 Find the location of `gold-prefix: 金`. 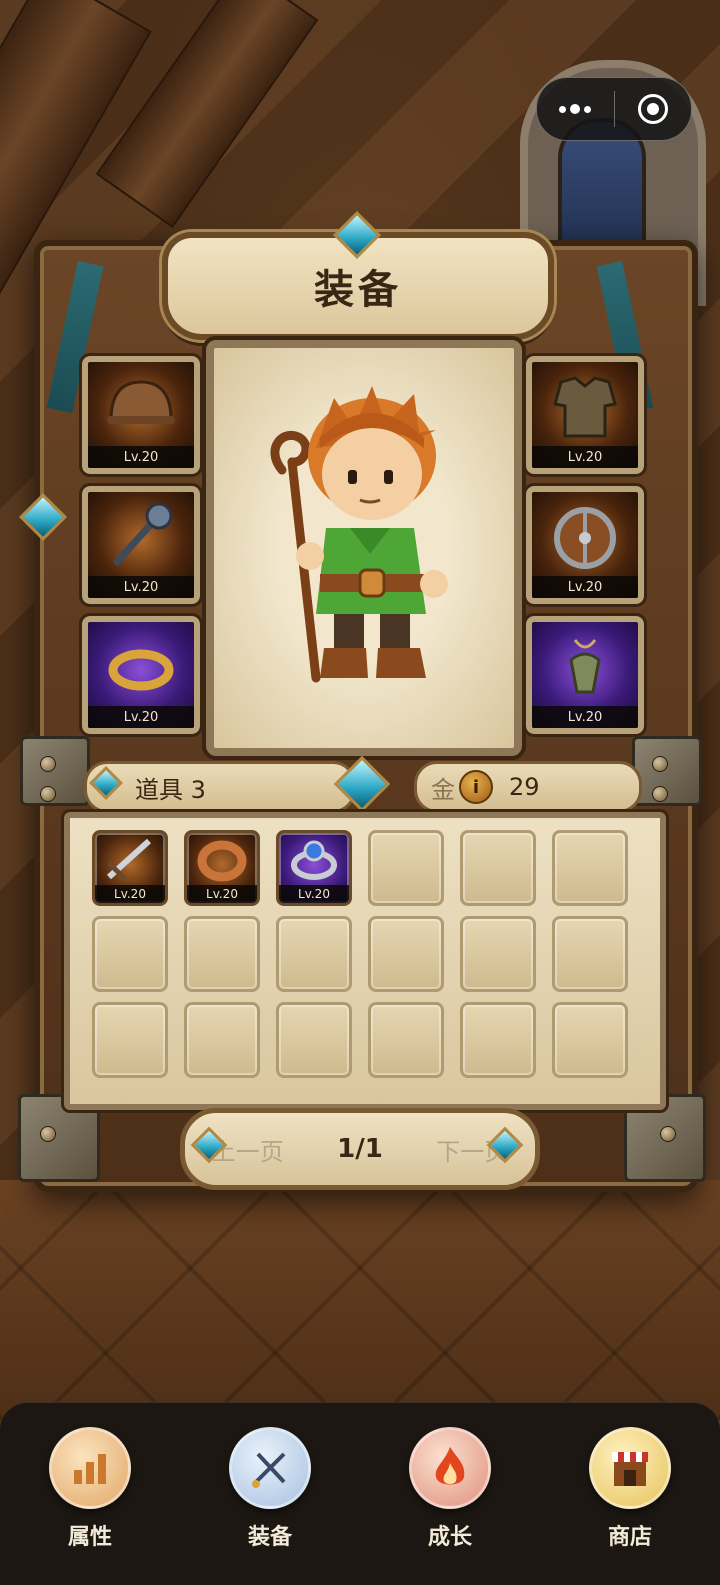

gold-prefix: 金 is located at coordinates (443, 789).